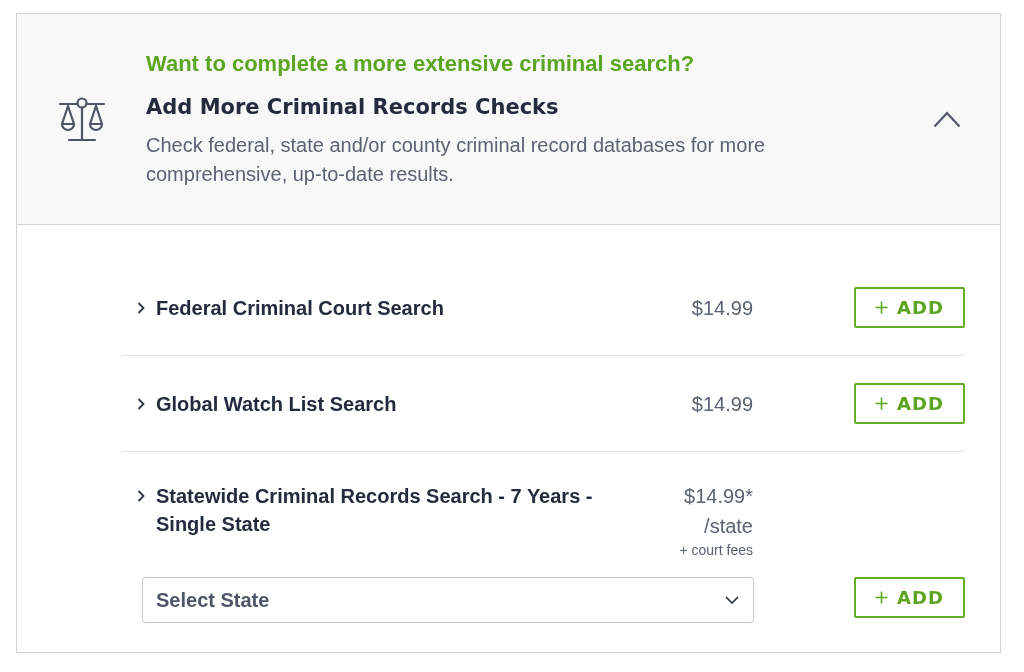  I want to click on scales-icon, so click(82, 119).